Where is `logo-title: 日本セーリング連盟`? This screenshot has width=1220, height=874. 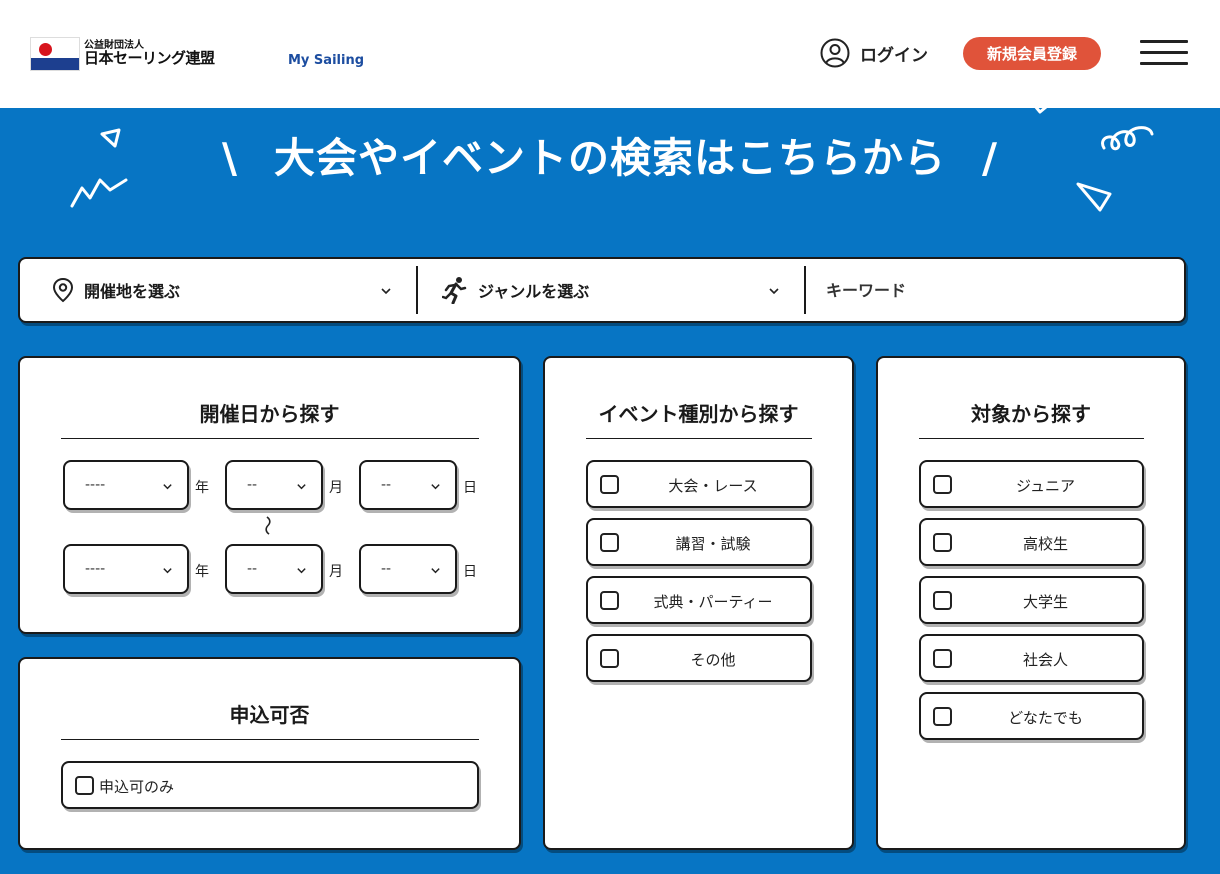 logo-title: 日本セーリング連盟 is located at coordinates (149, 58).